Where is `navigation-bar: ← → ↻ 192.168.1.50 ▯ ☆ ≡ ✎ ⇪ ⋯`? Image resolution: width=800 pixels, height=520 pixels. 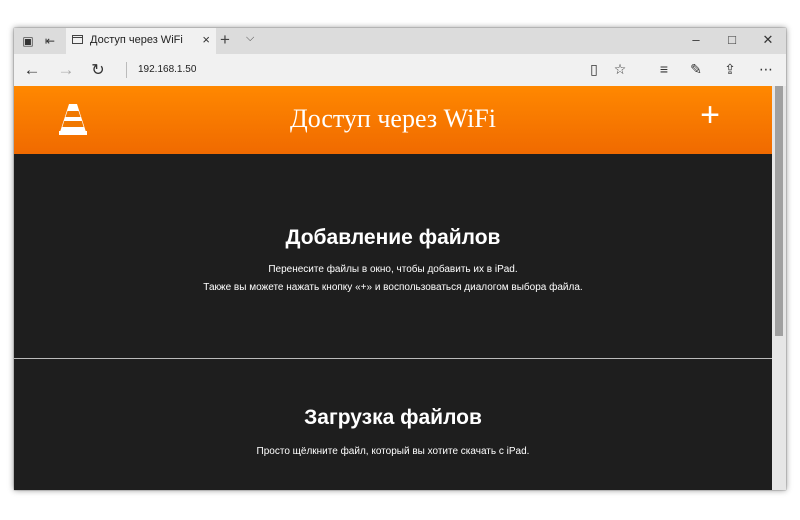 navigation-bar: ← → ↻ 192.168.1.50 ▯ ☆ ≡ ✎ ⇪ ⋯ is located at coordinates (400, 70).